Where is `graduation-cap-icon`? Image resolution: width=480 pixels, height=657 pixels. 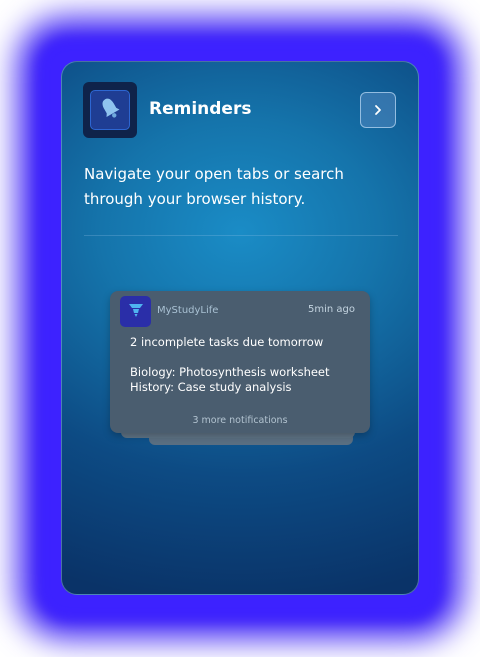
graduation-cap-icon is located at coordinates (136, 312).